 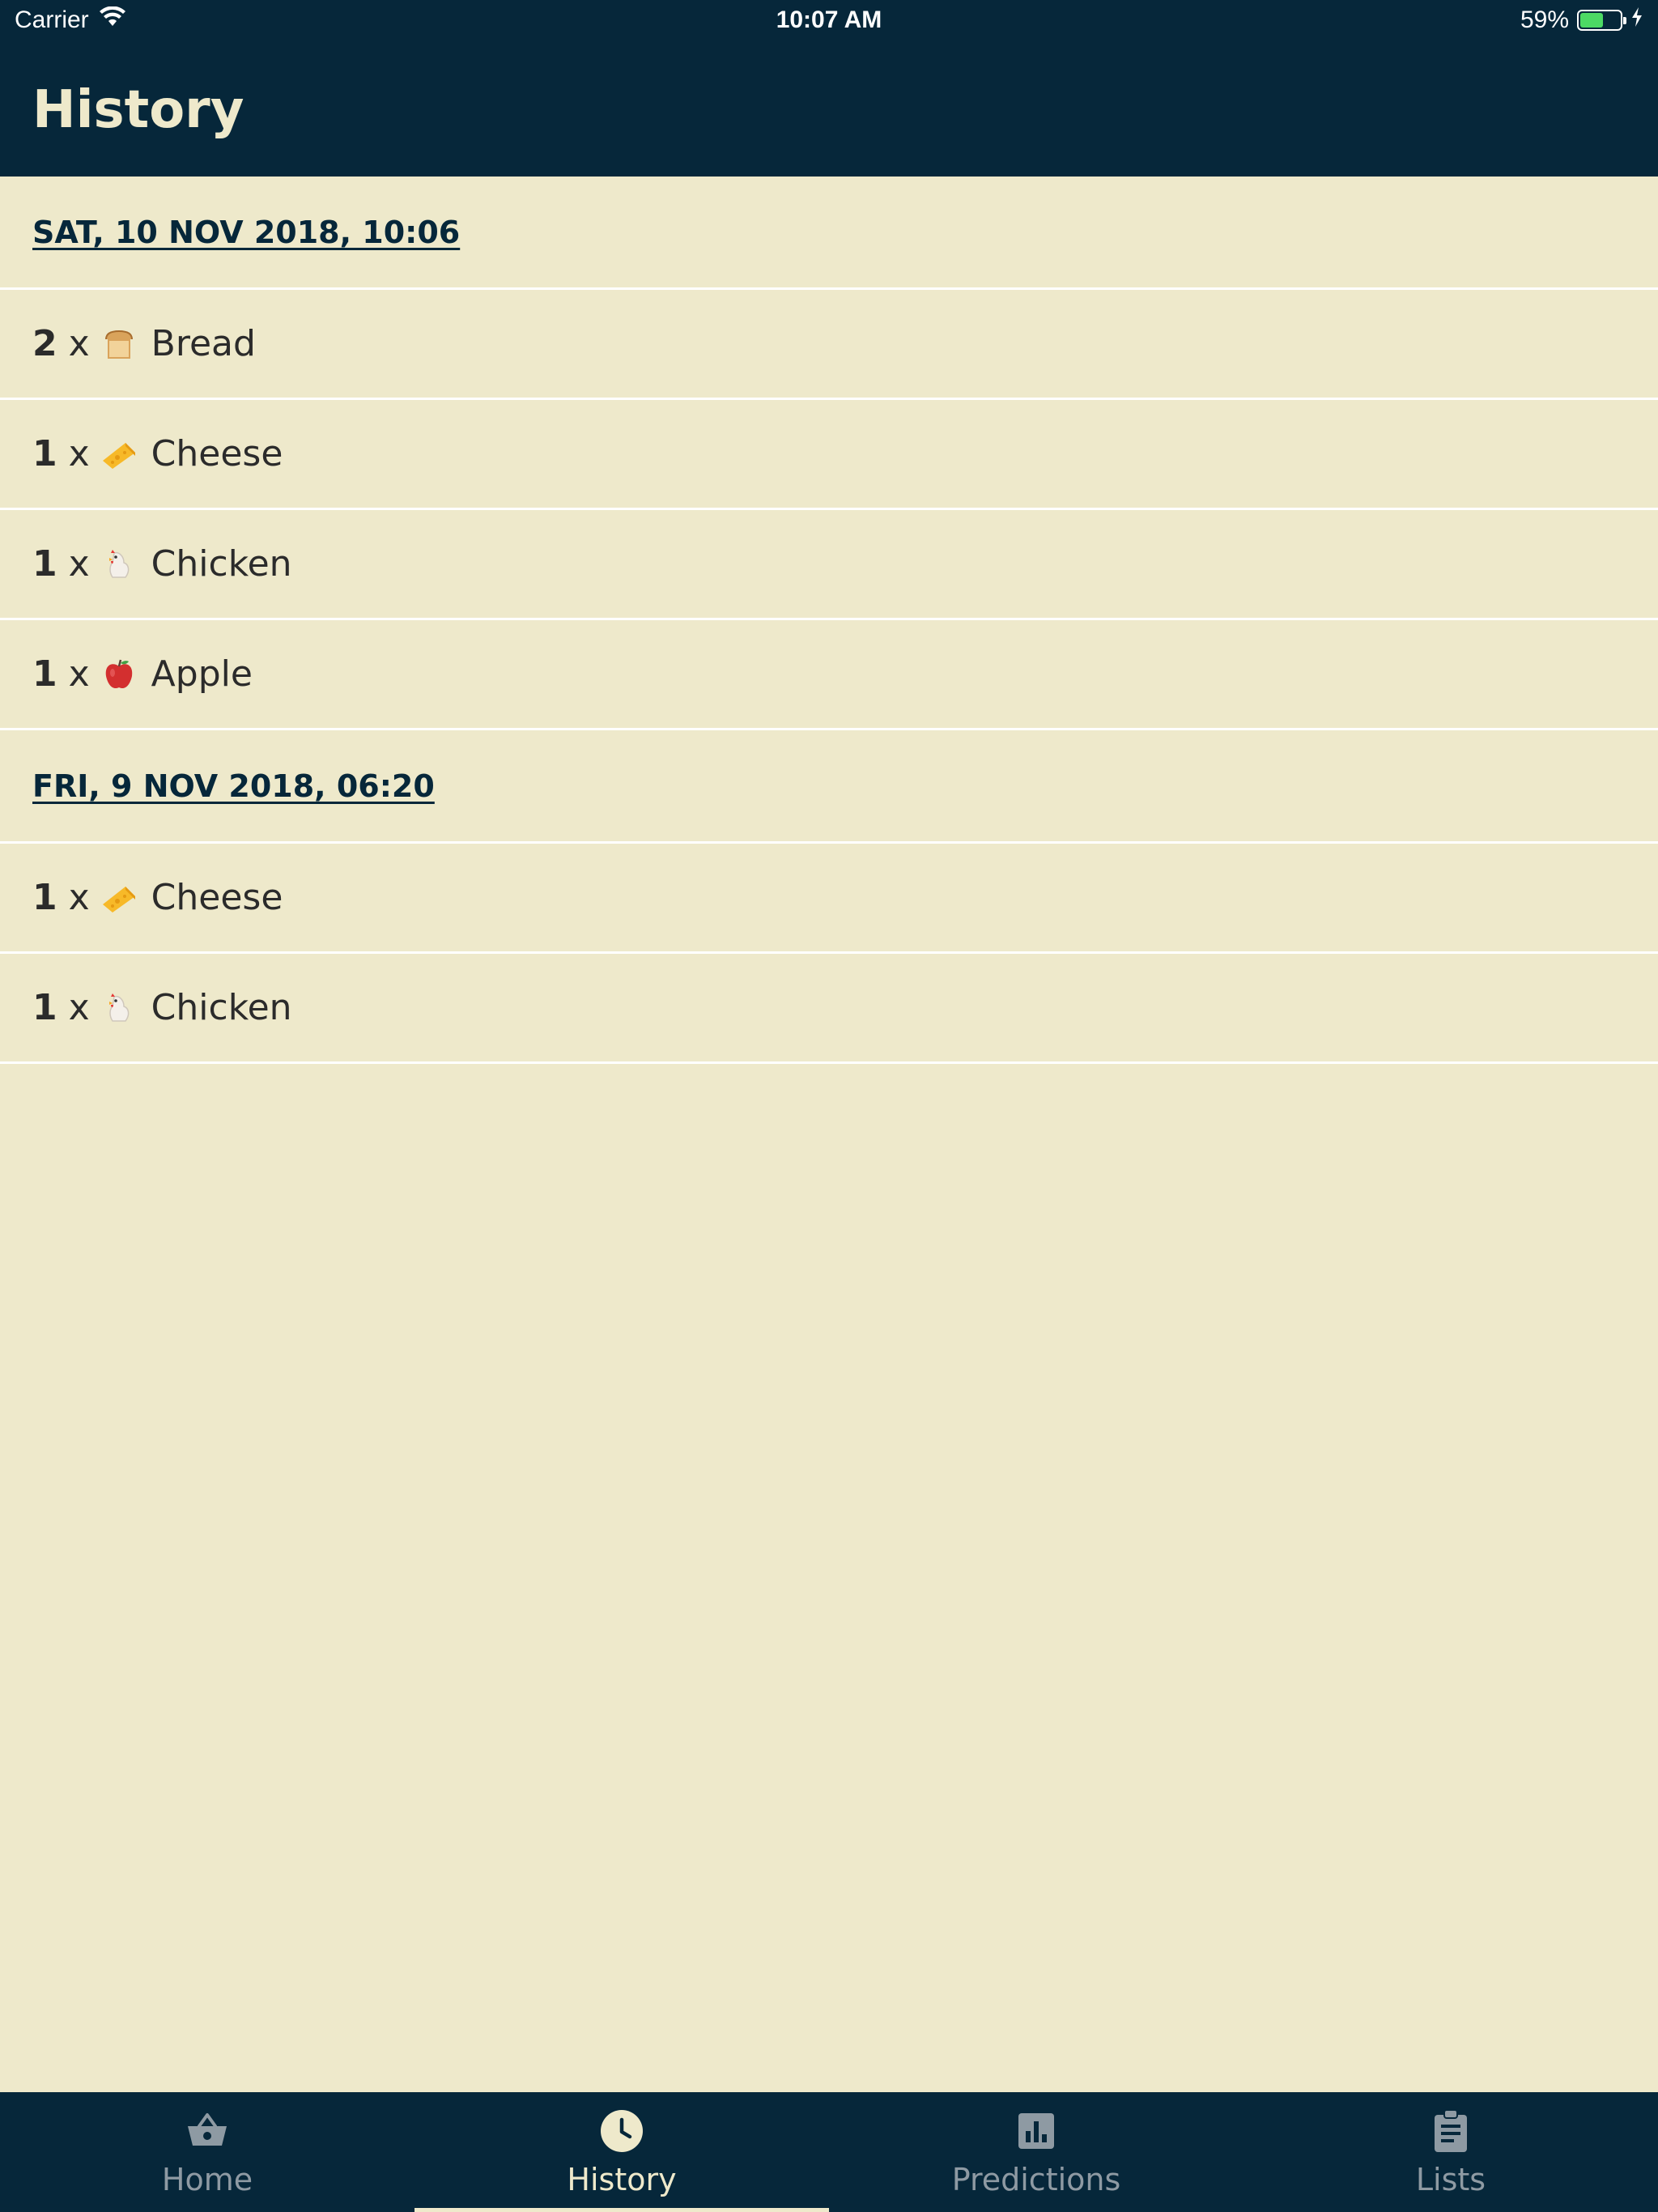 What do you see at coordinates (207, 2180) in the screenshot?
I see `tab-label: Home` at bounding box center [207, 2180].